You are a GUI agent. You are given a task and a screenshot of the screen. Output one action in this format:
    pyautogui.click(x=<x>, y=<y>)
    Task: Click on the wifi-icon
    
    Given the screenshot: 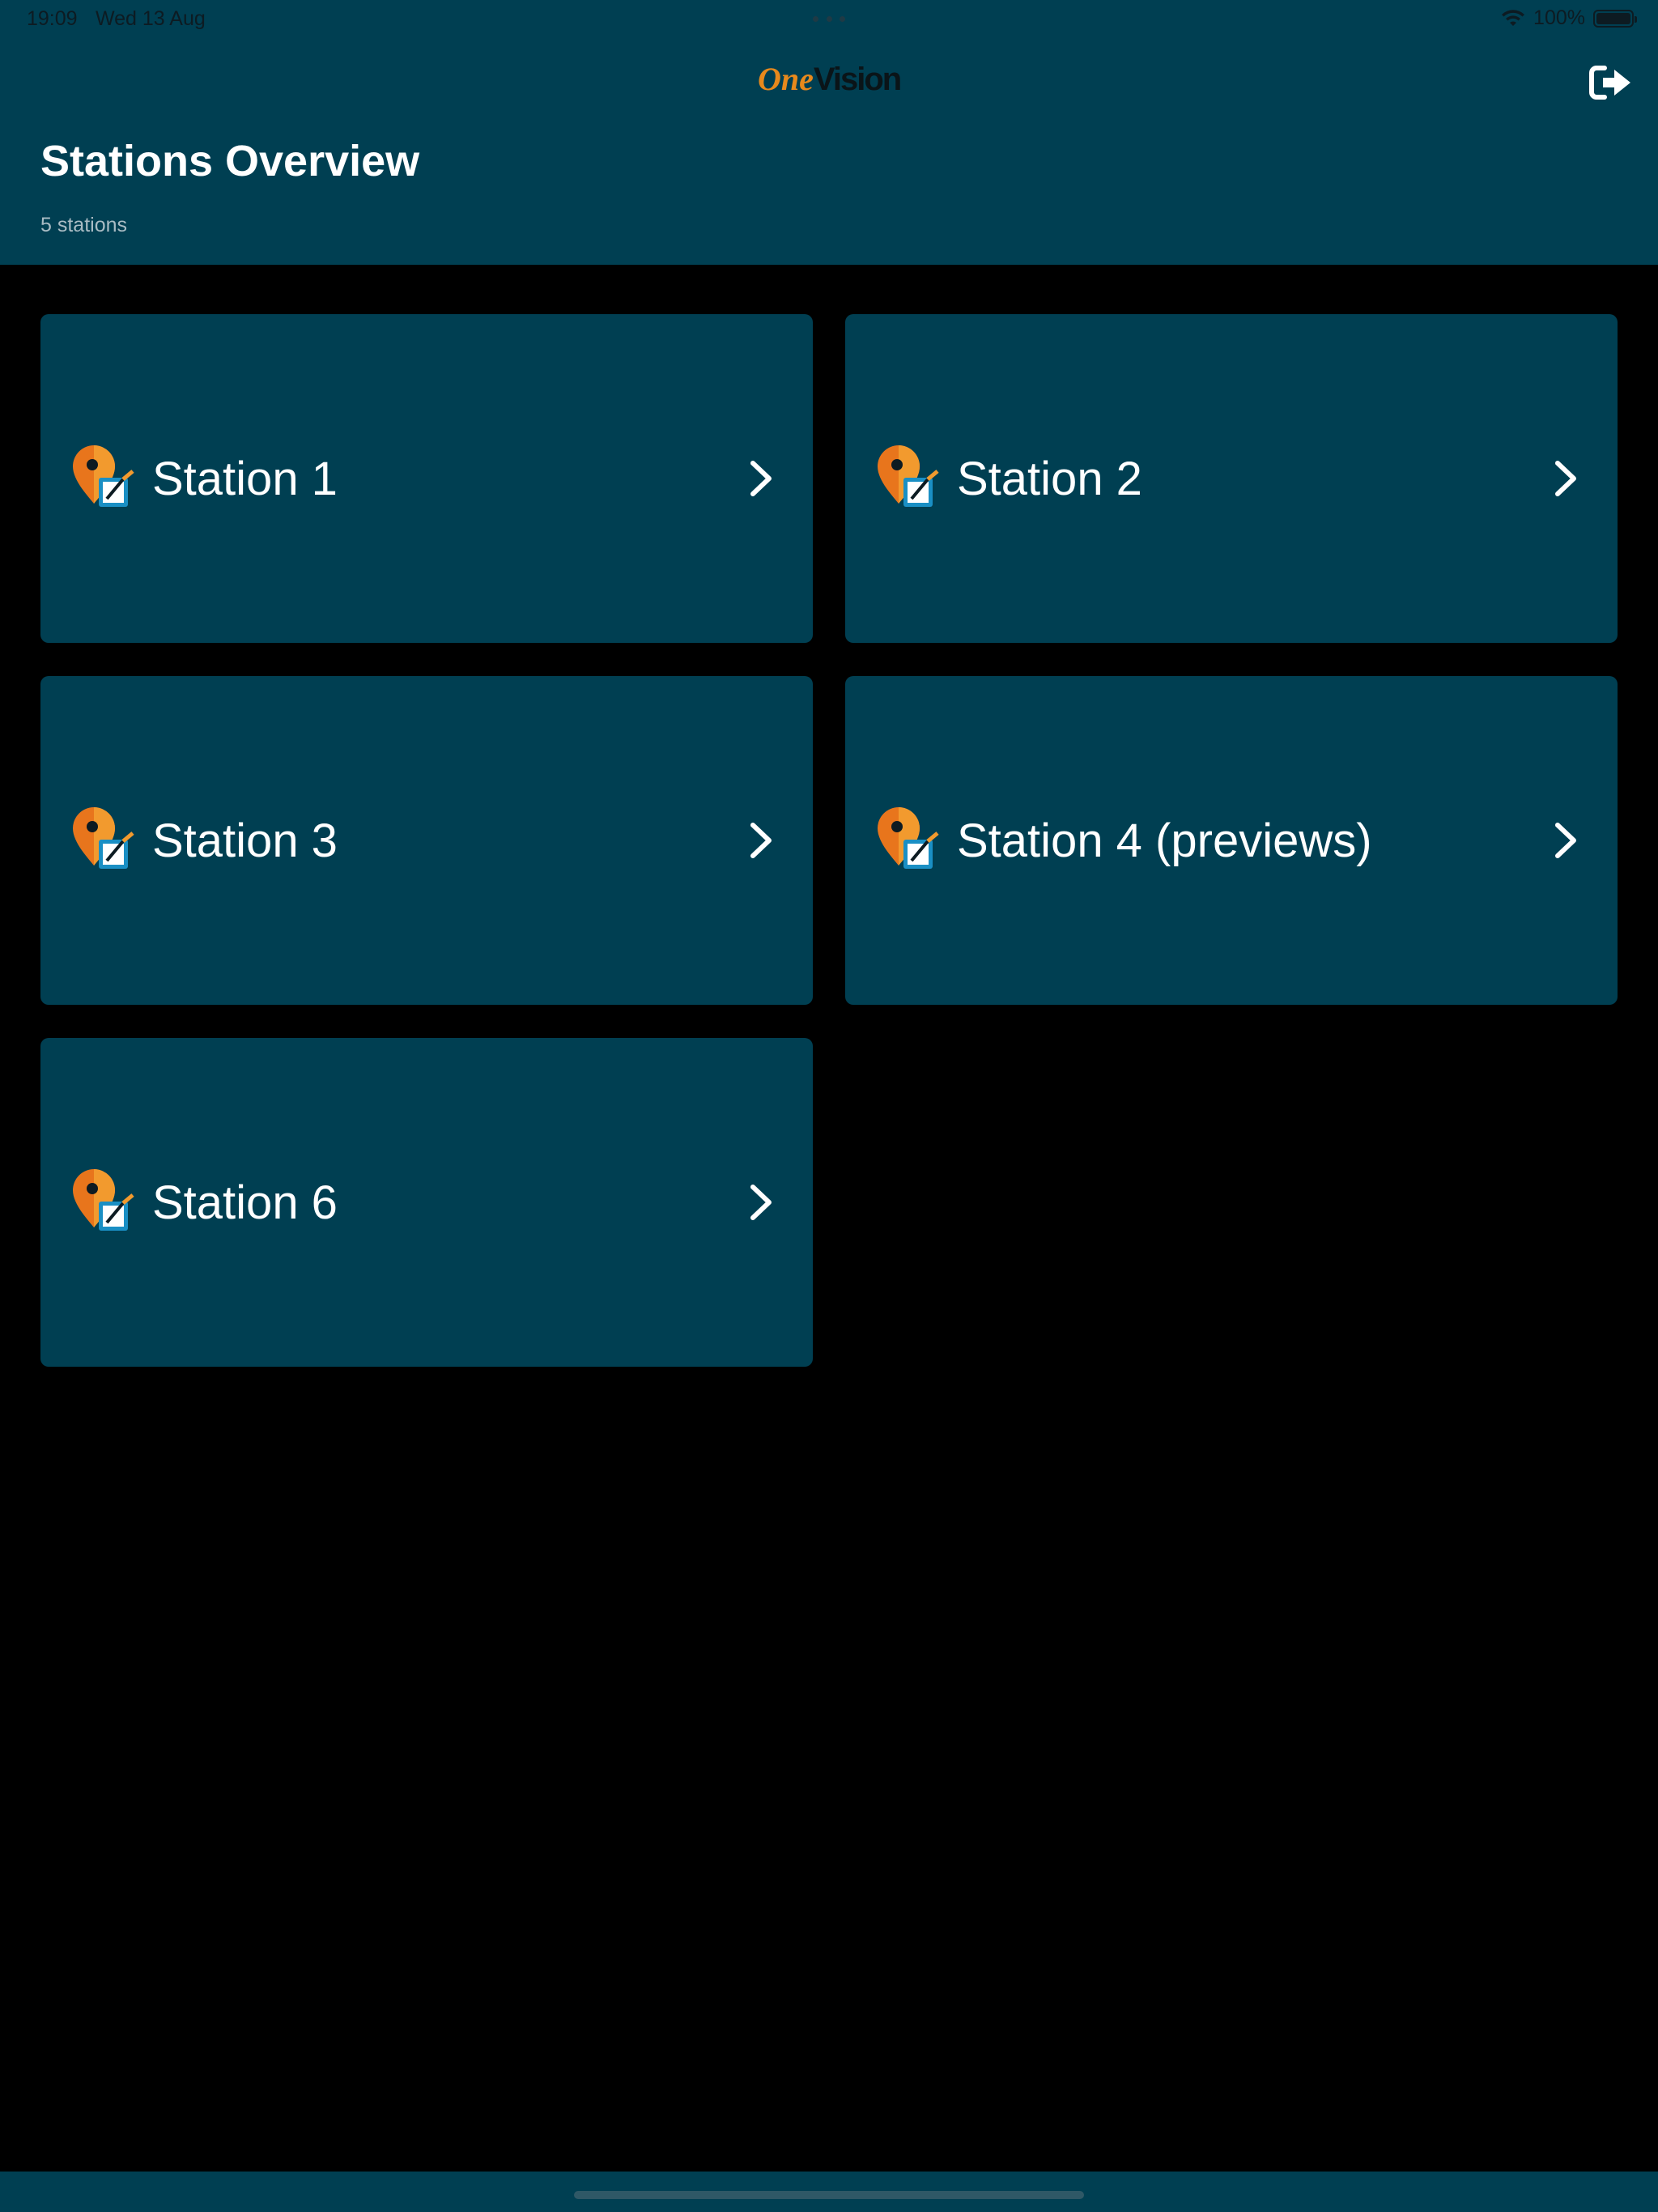 What is the action you would take?
    pyautogui.click(x=1513, y=18)
    